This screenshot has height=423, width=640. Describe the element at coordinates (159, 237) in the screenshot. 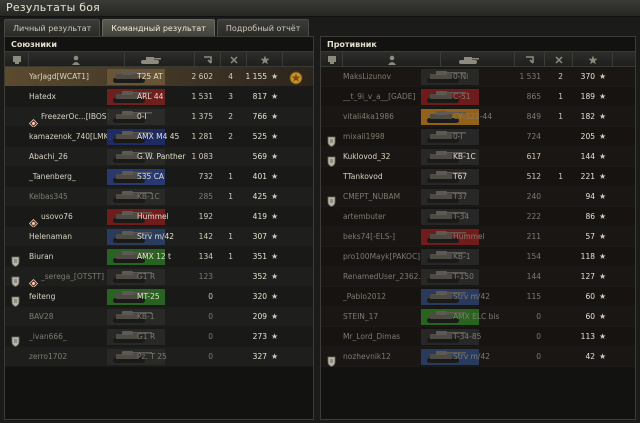

I see `ally-row: Helenaman Strv m/42 142 1 307 ★` at that location.